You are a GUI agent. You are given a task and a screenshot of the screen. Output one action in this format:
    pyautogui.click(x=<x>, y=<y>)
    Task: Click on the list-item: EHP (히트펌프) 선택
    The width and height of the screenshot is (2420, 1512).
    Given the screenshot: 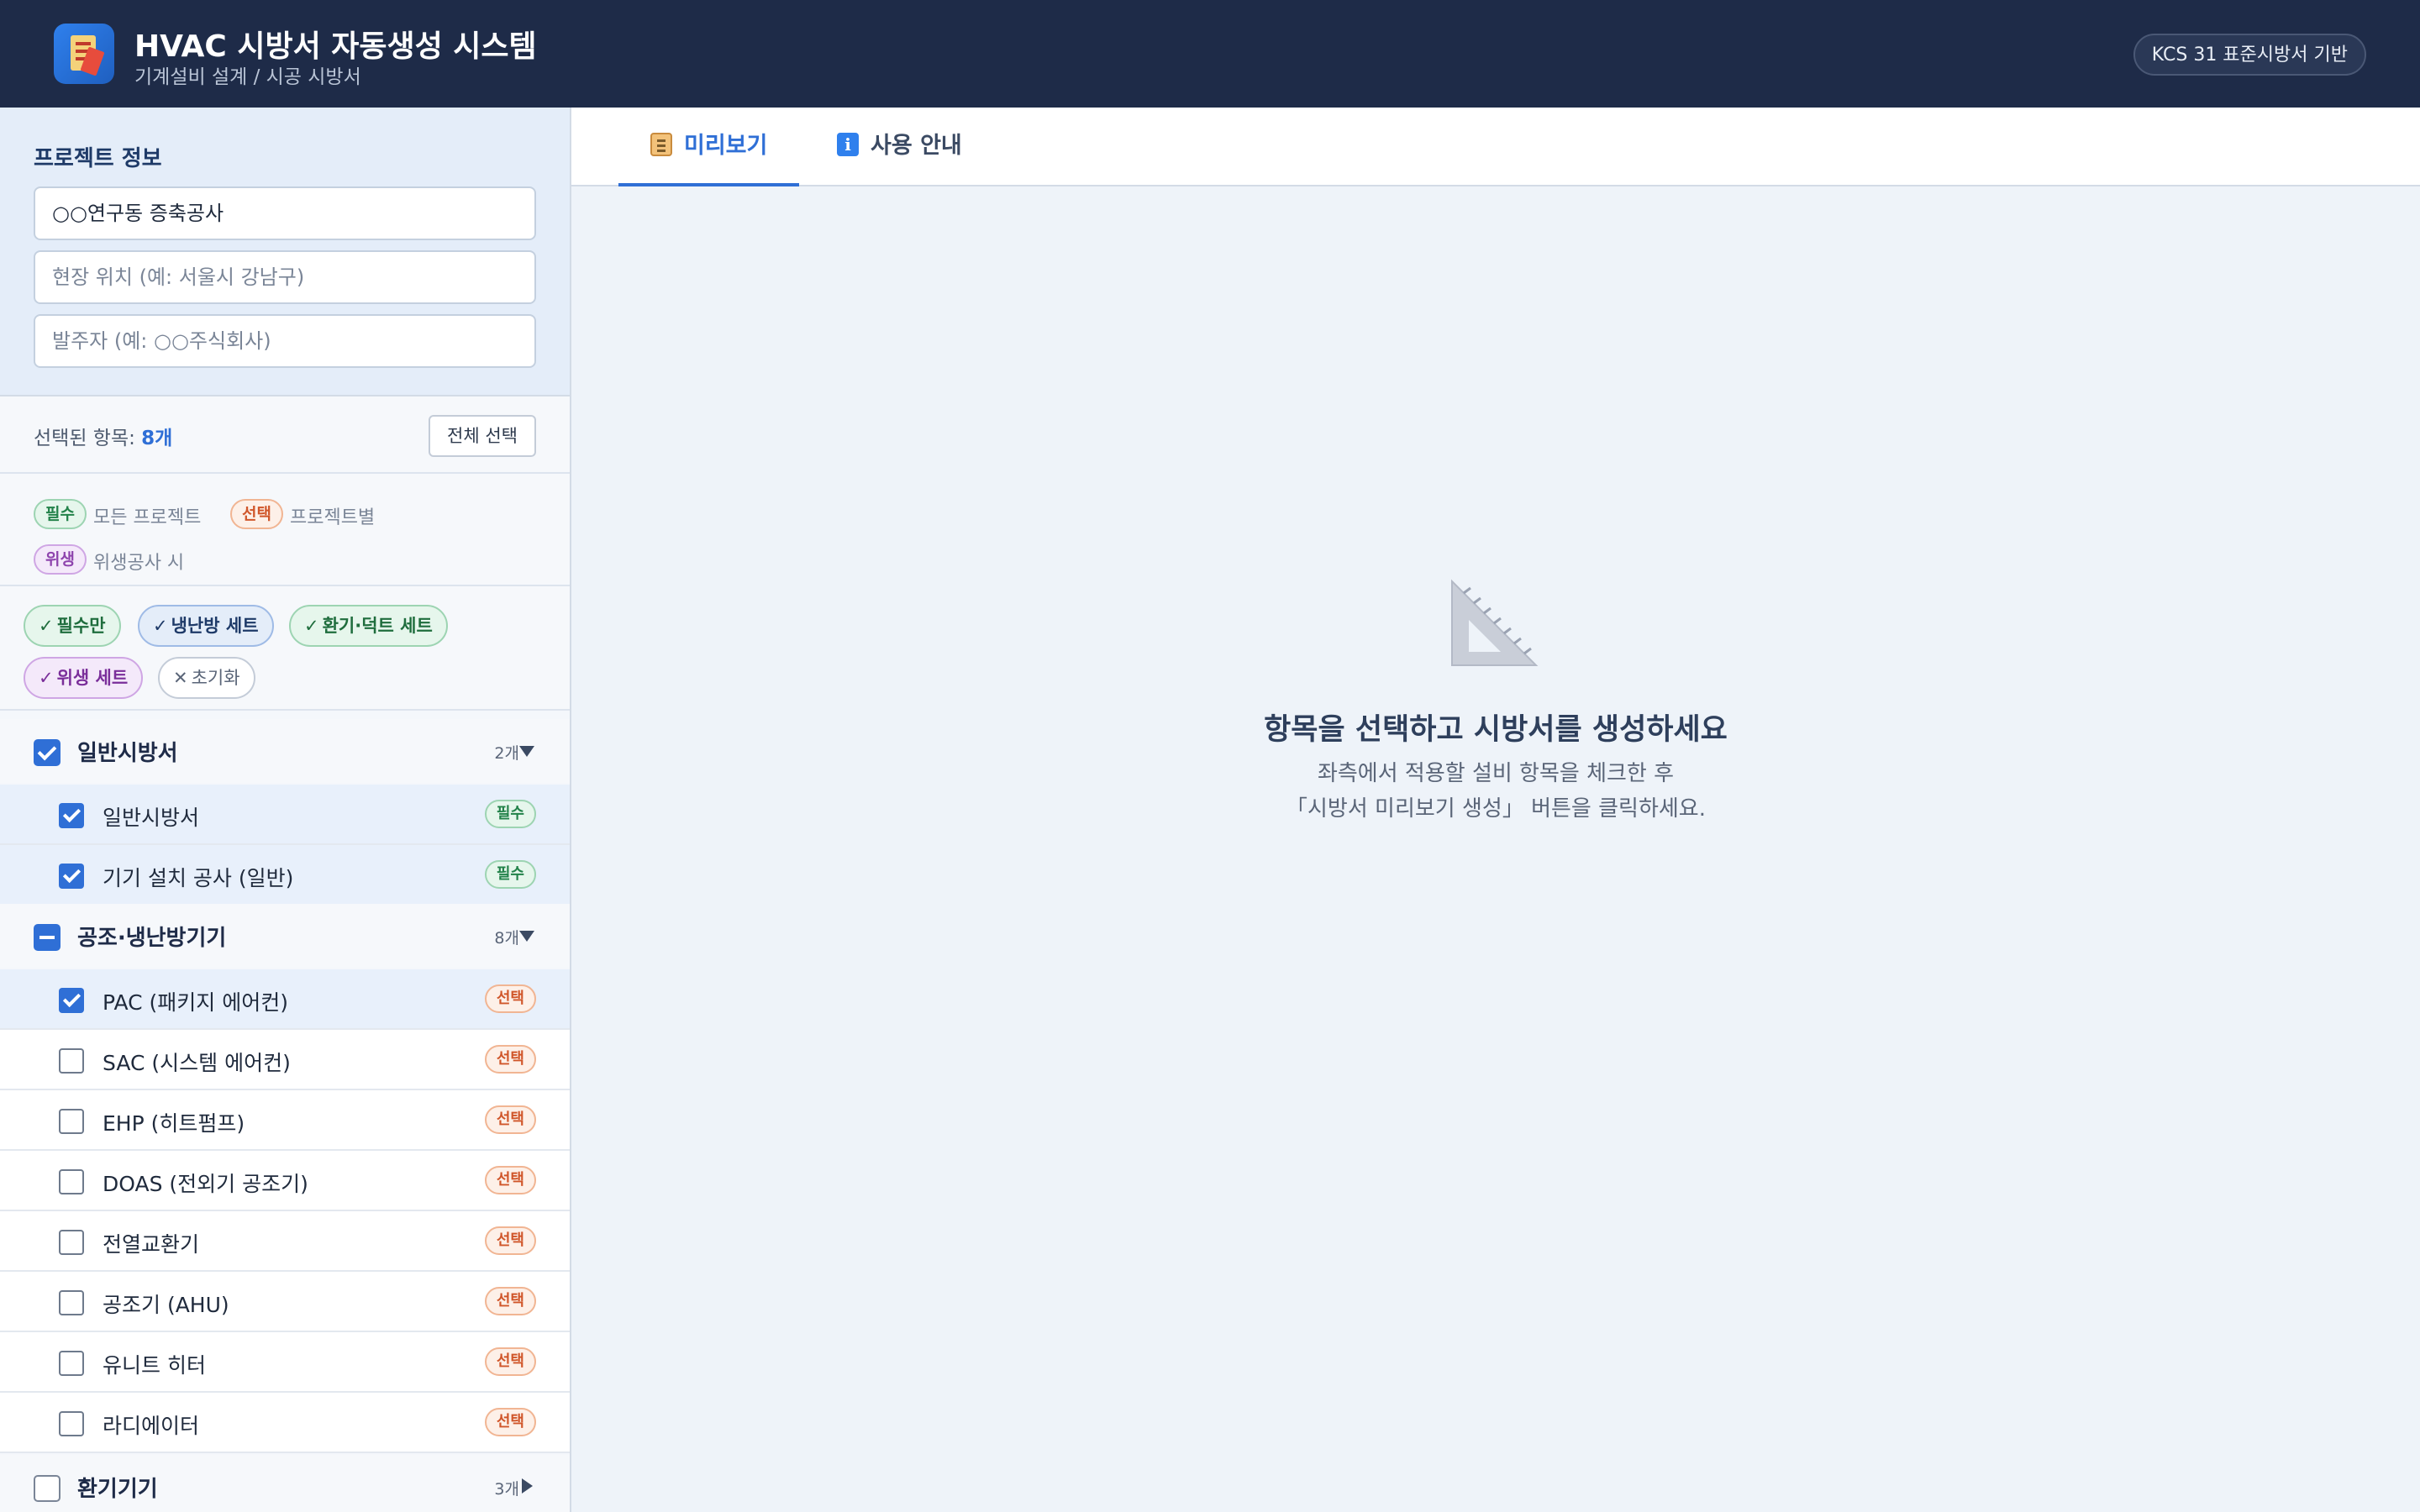 What is the action you would take?
    pyautogui.click(x=285, y=1120)
    